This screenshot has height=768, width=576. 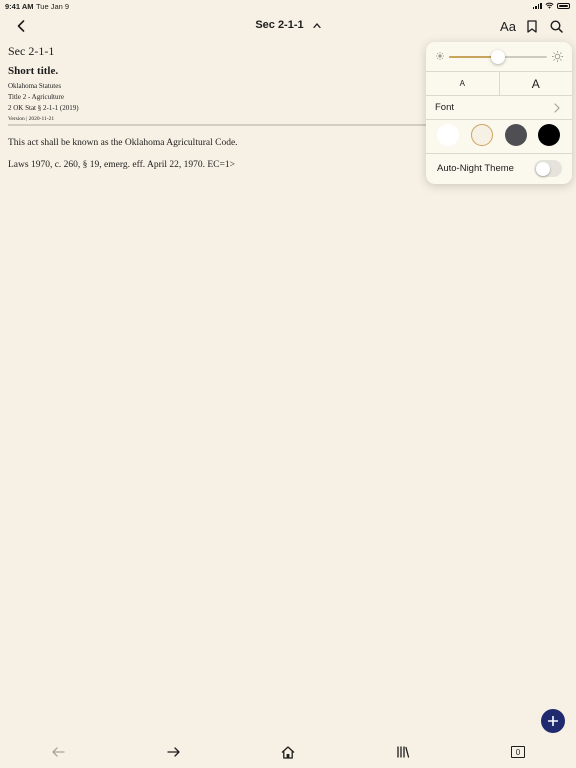 What do you see at coordinates (440, 56) in the screenshot?
I see `brightness-low-icon` at bounding box center [440, 56].